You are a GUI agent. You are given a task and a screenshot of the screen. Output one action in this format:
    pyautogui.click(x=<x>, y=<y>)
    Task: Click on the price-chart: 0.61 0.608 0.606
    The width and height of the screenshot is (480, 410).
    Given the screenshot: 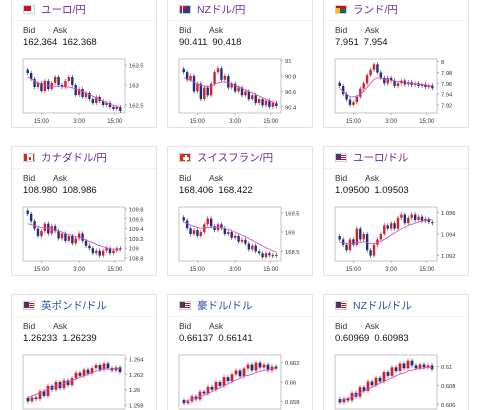 What is the action you would take?
    pyautogui.click(x=396, y=380)
    